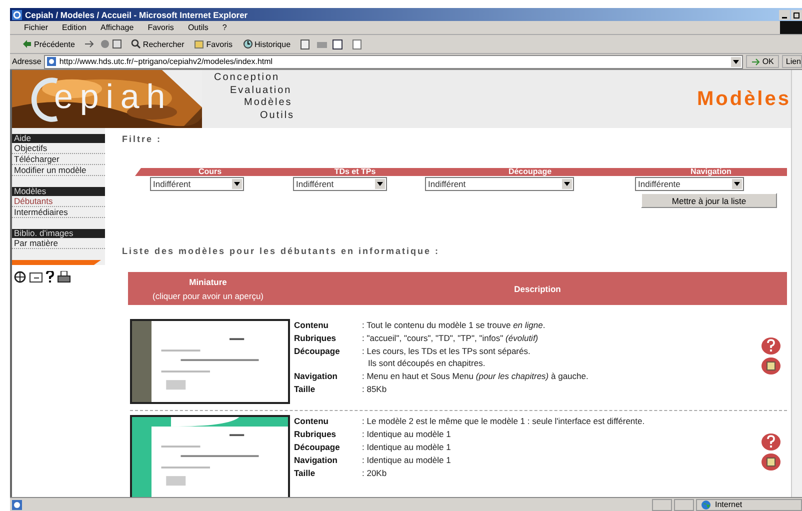 The image size is (802, 511). Describe the element at coordinates (537, 289) in the screenshot. I see `table-header: Description` at that location.